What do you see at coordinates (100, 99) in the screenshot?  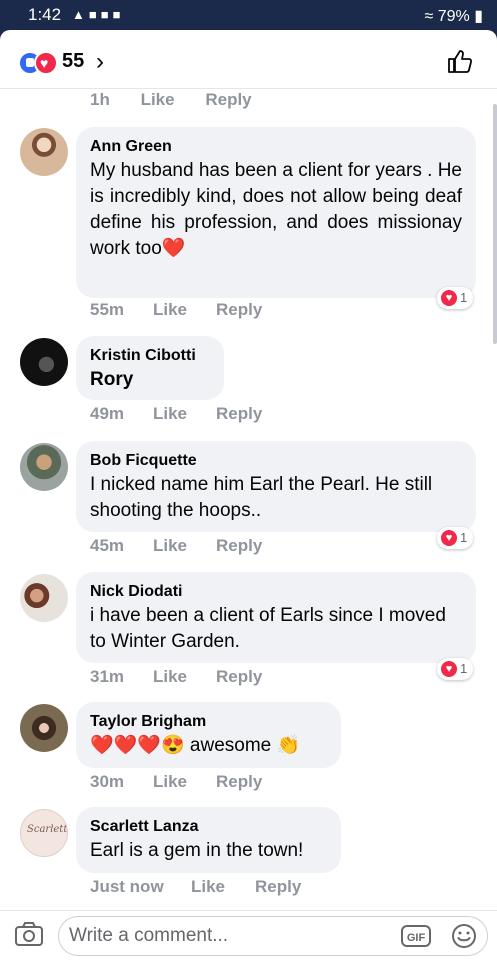 I see `comment-time: 1h` at bounding box center [100, 99].